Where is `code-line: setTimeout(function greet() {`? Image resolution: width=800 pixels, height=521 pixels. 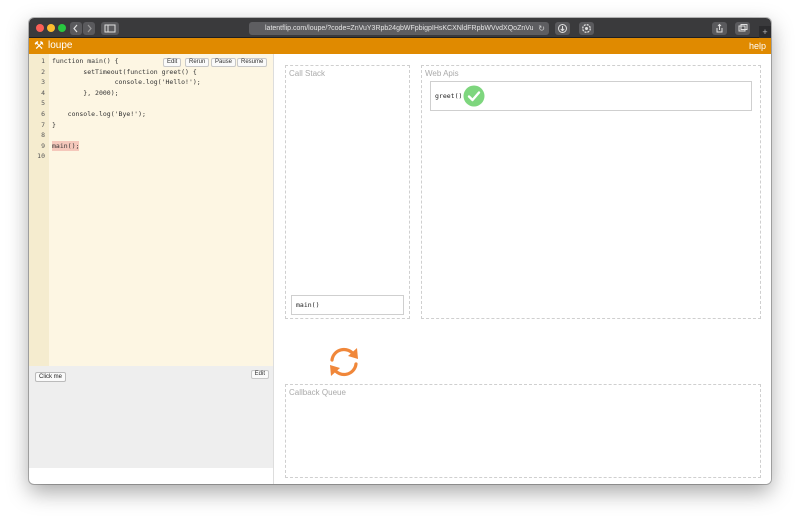
code-line: setTimeout(function greet() { is located at coordinates (124, 71).